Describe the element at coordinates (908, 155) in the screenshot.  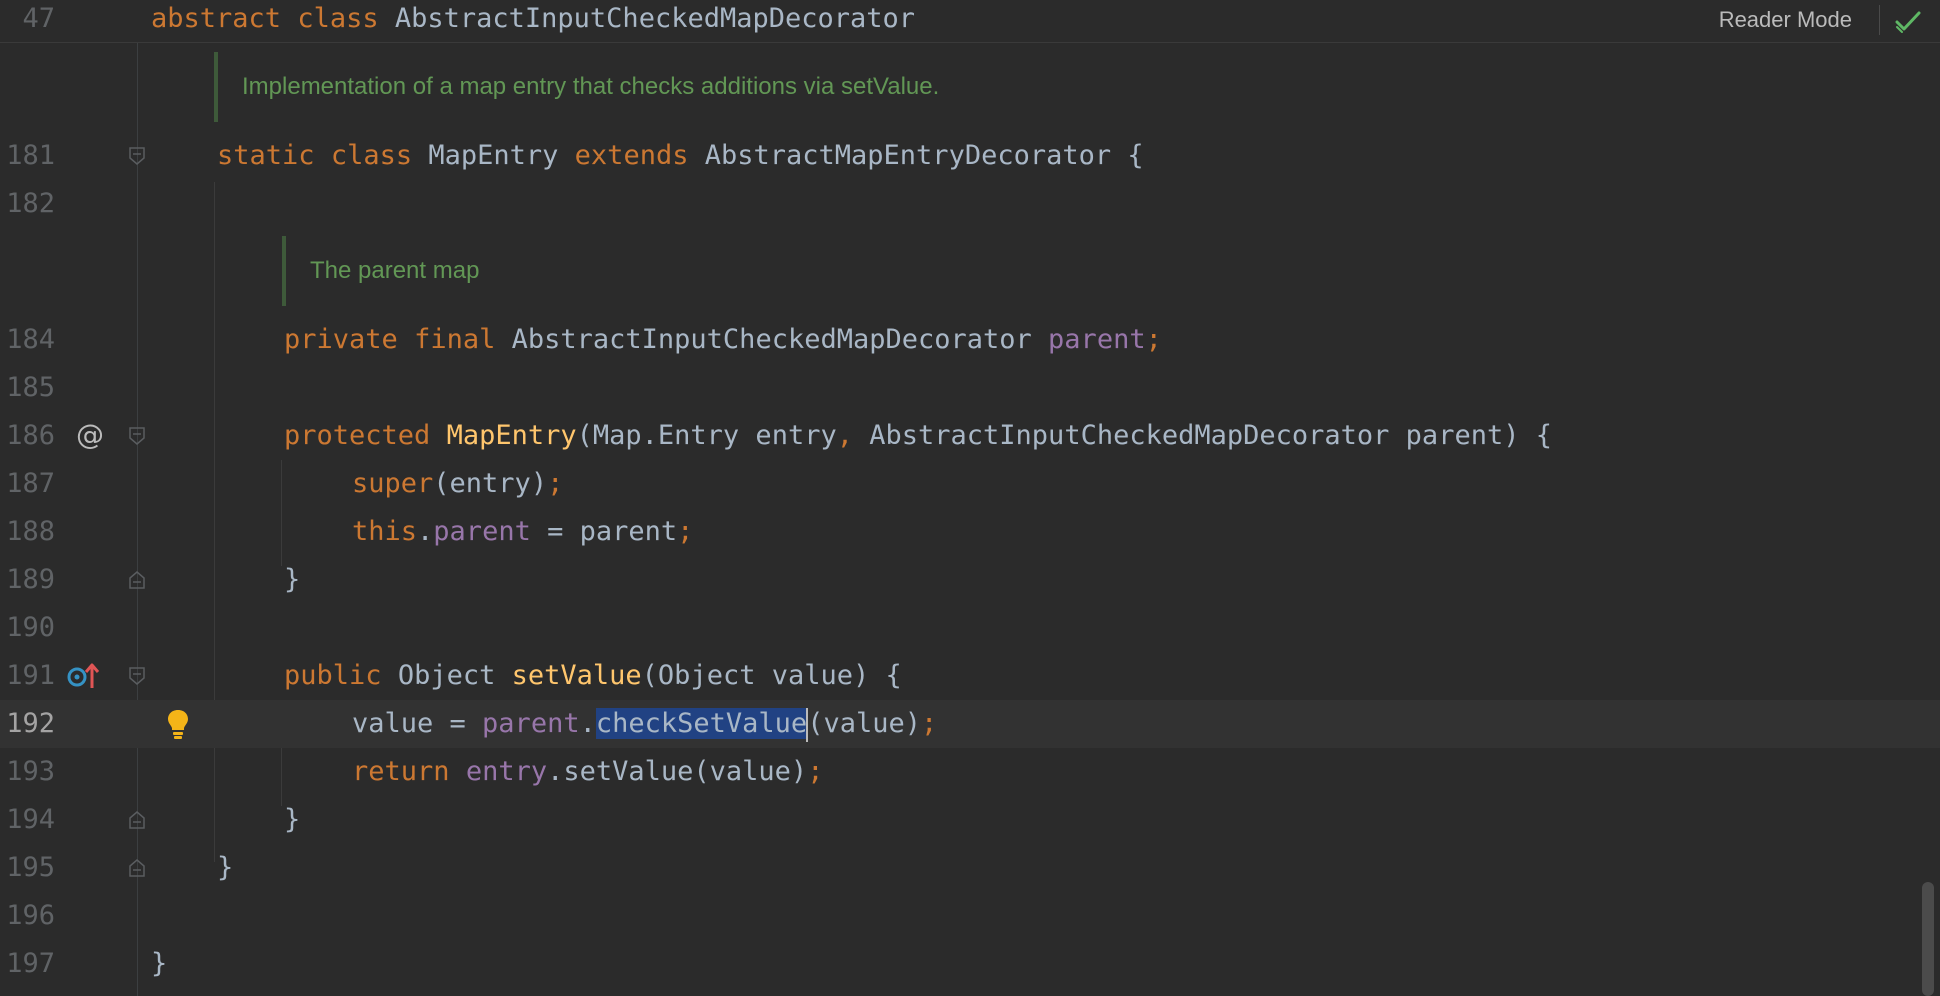
I see `superclass-name: AbstractMapEntryDecorator` at that location.